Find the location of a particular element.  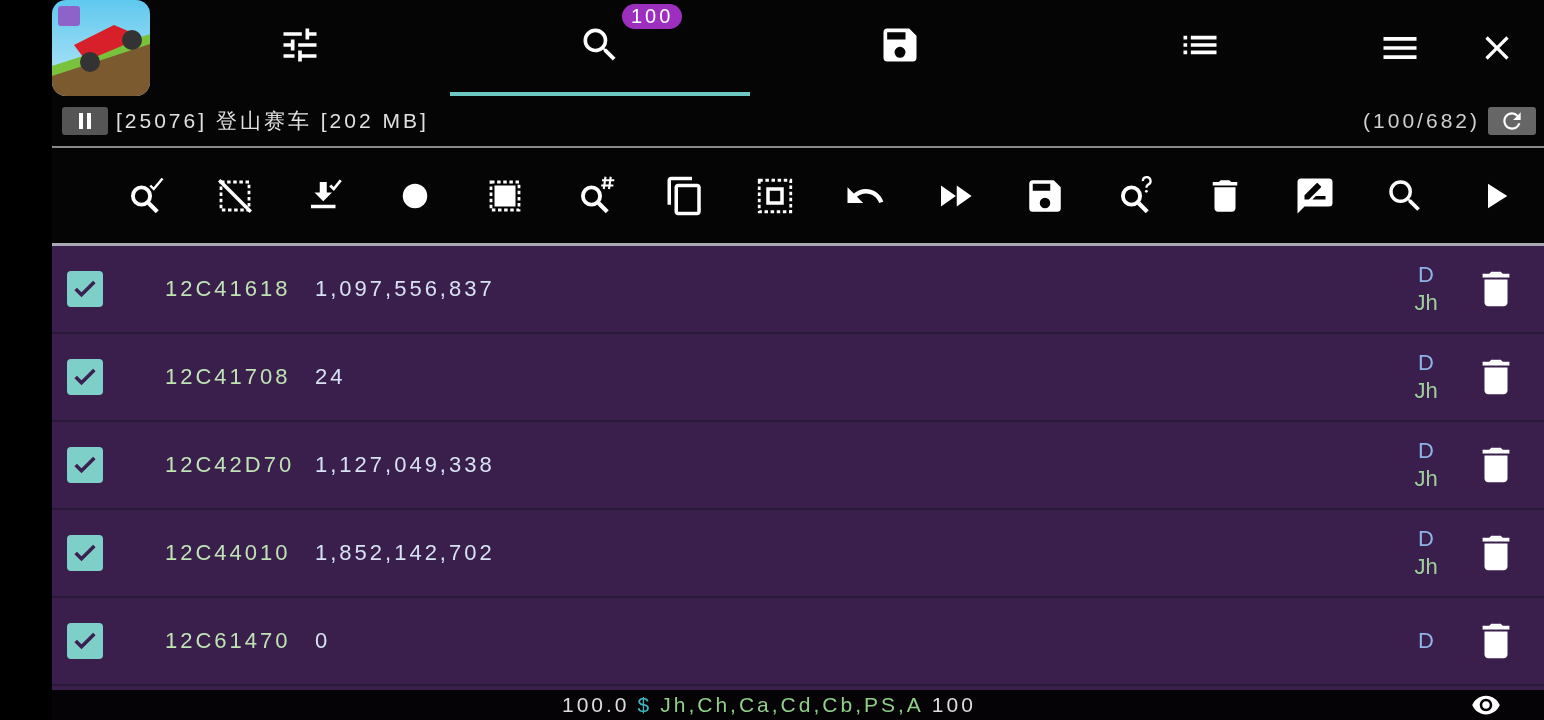

address-text: 12C61470 is located at coordinates (228, 641).